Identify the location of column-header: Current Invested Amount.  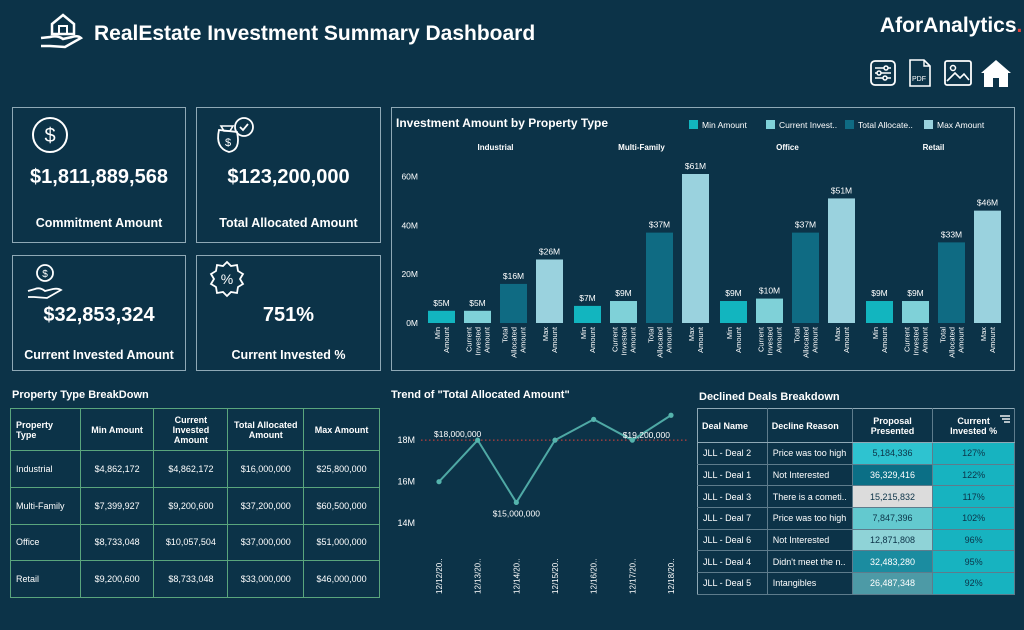
(191, 429).